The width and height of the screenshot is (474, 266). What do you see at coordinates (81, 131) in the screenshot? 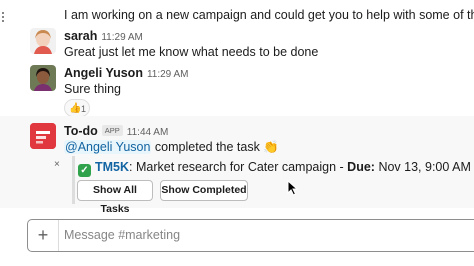
I see `author-label: To-do` at bounding box center [81, 131].